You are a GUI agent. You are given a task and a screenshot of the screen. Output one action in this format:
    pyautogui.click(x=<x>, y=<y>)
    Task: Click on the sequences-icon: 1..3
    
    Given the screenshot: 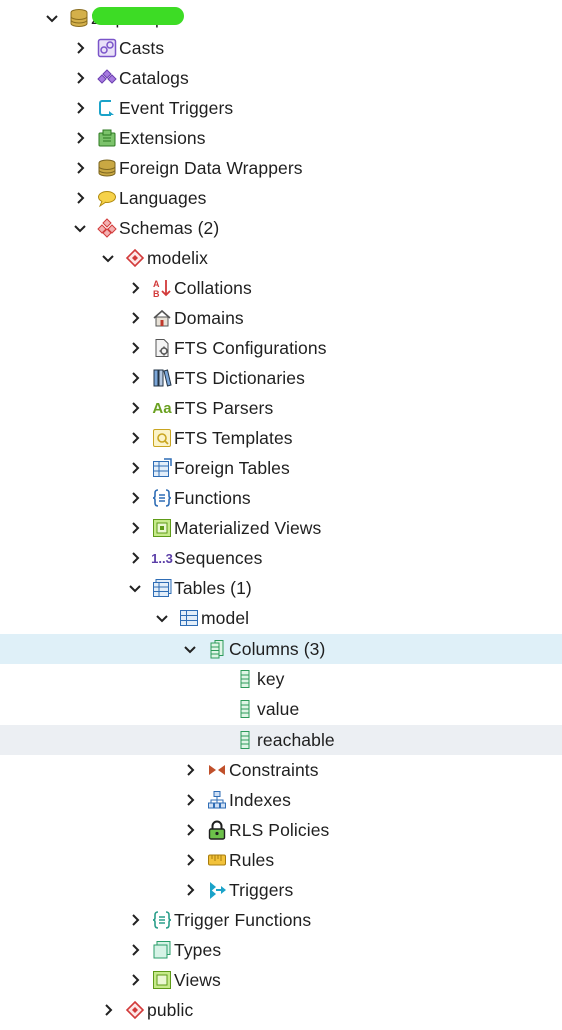 What is the action you would take?
    pyautogui.click(x=162, y=558)
    